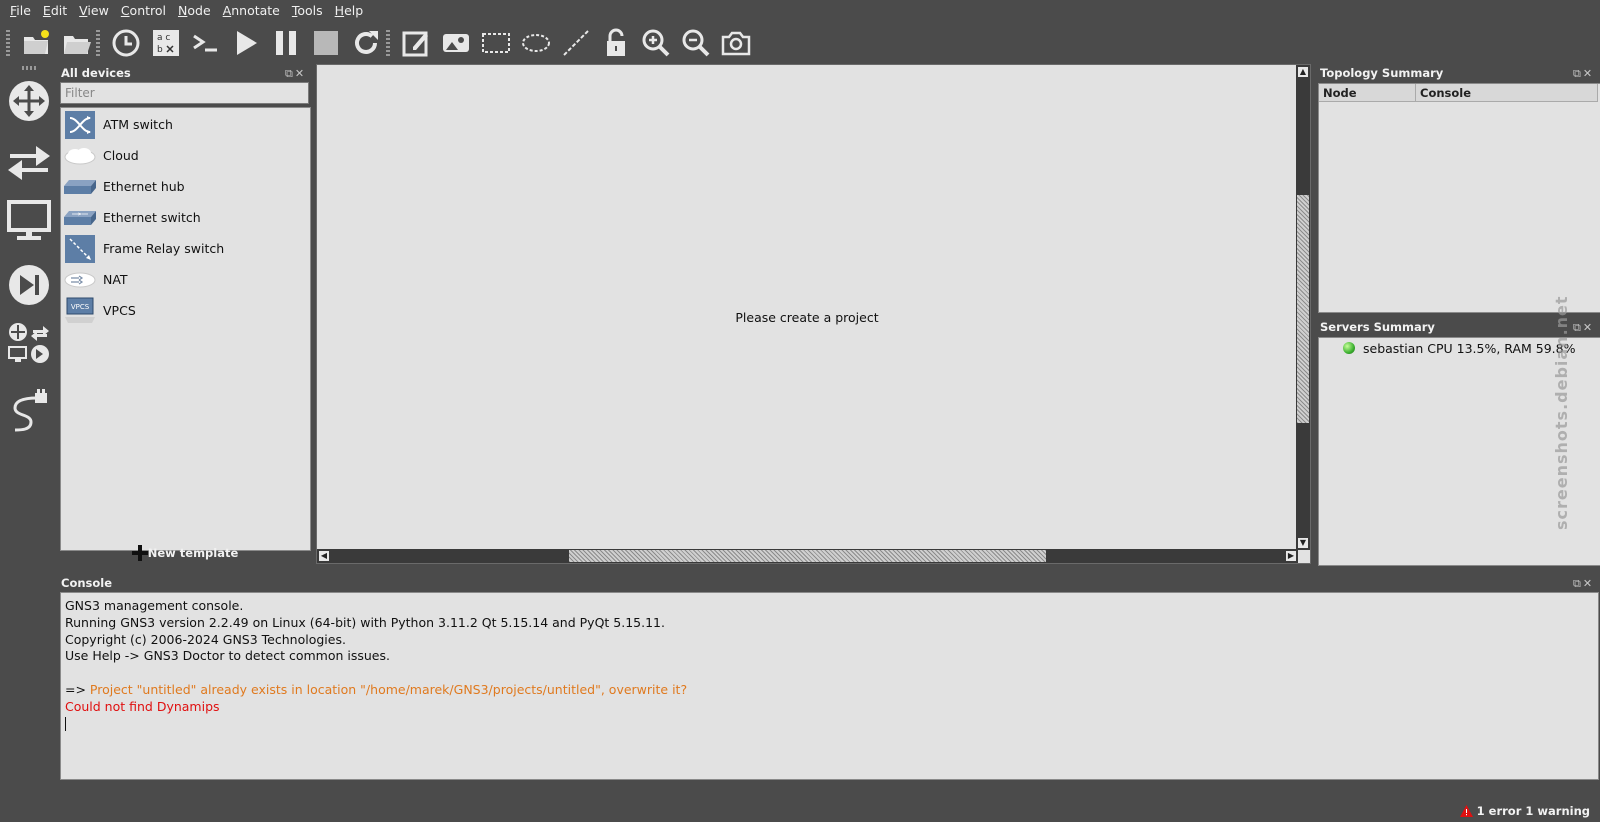 The image size is (1600, 822). Describe the element at coordinates (142, 706) in the screenshot. I see `console-error-line: Could not find Dynamips` at that location.